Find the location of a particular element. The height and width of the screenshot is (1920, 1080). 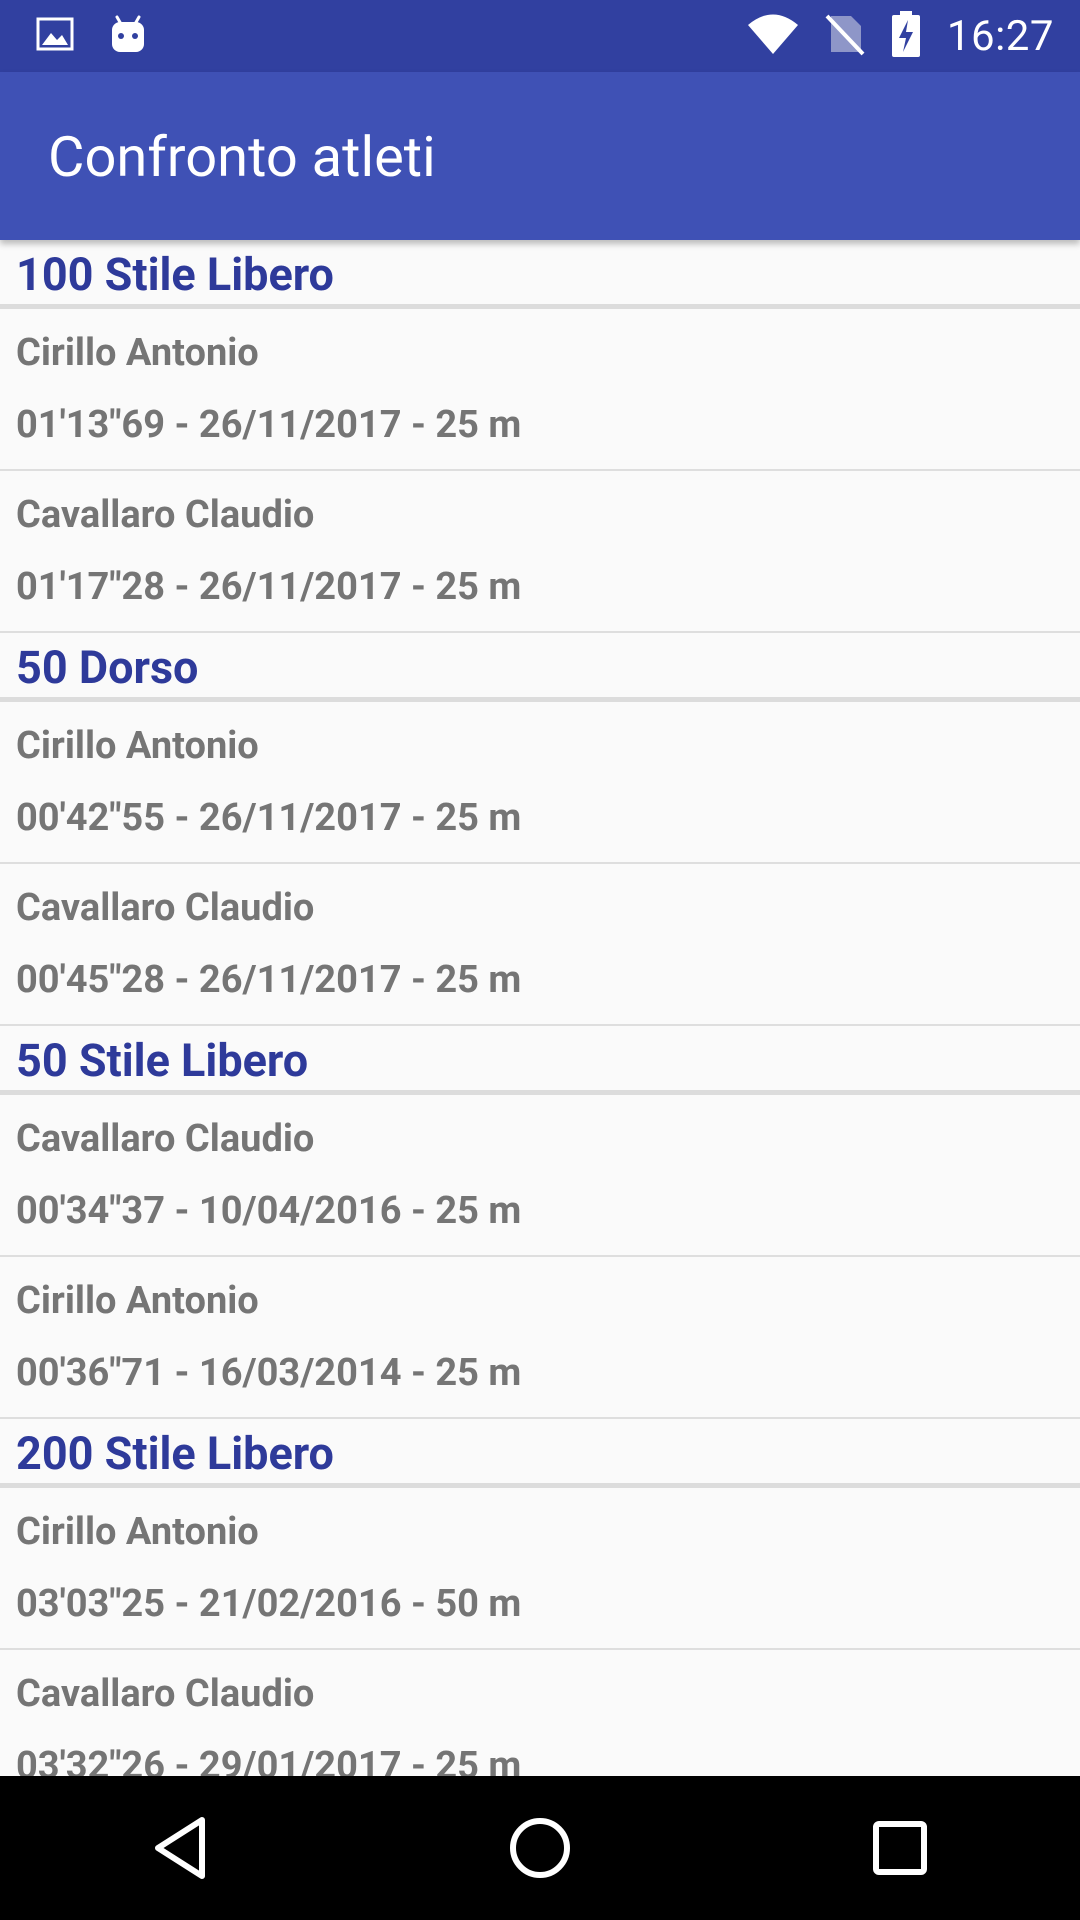

wifi-icon is located at coordinates (773, 36).